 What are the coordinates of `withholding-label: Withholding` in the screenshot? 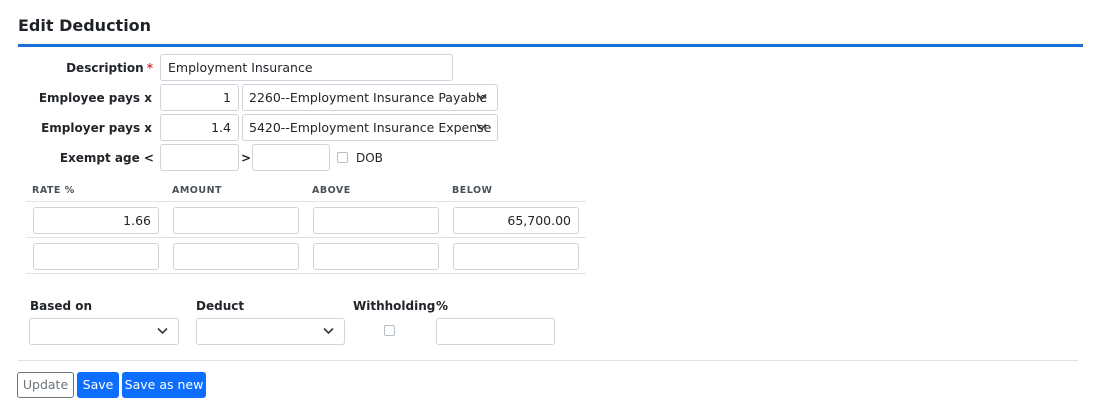 It's located at (394, 306).